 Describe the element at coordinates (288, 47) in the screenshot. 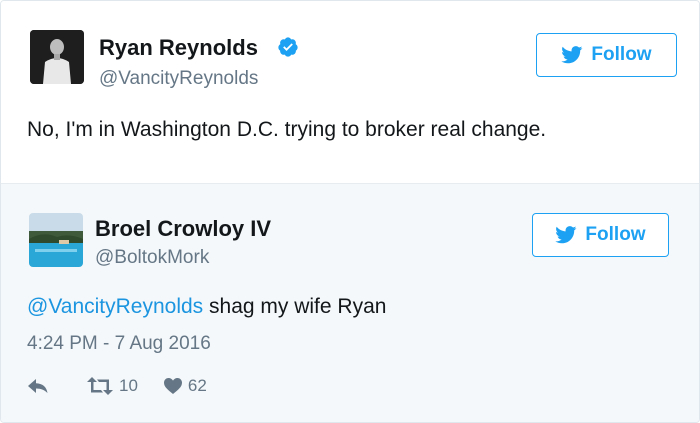

I see `verified-badge-icon` at that location.